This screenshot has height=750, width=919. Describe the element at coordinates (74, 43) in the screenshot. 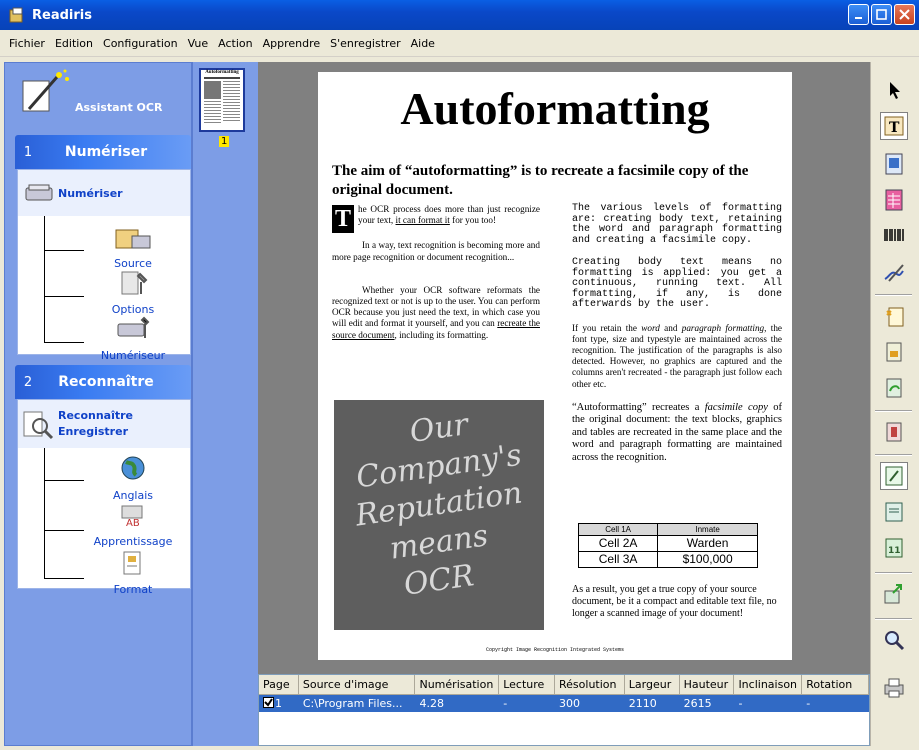

I see `menu-edition: Edition` at that location.